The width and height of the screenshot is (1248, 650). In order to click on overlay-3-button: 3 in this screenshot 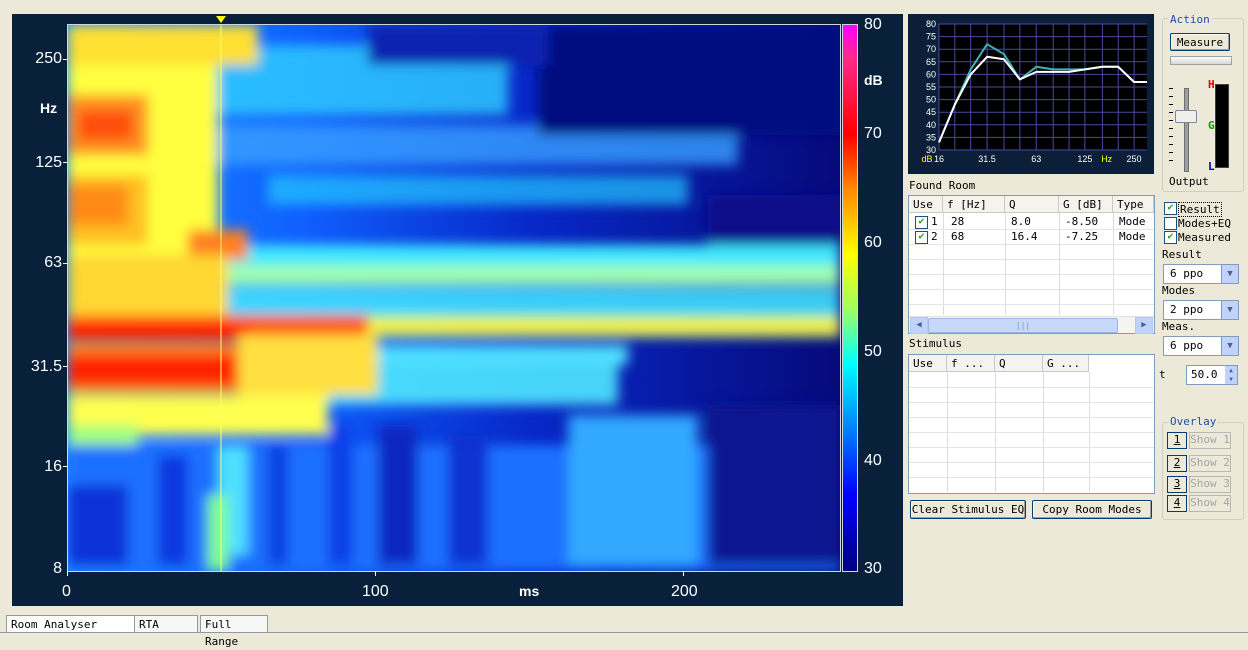, I will do `click(1177, 484)`.